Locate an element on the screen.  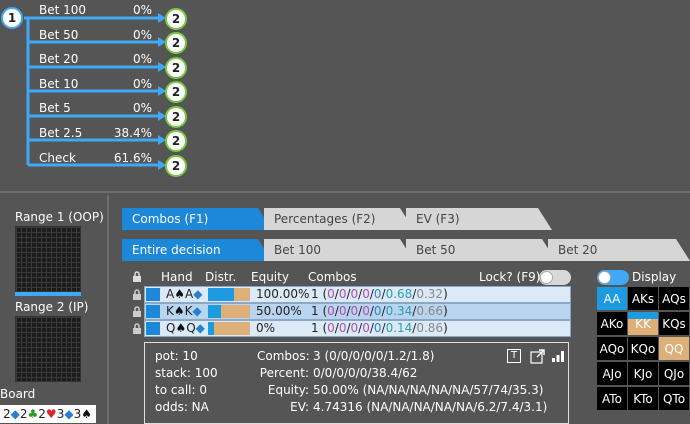
combos-cell: 1 (0/0/0/0/0/0.14/0.86) is located at coordinates (379, 328).